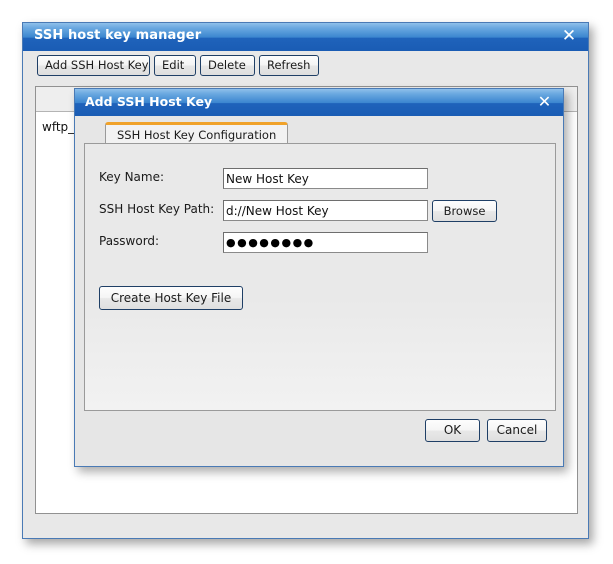 The width and height of the screenshot is (613, 564). What do you see at coordinates (171, 298) in the screenshot?
I see `create-host-key-file-button: Create Host Key File` at bounding box center [171, 298].